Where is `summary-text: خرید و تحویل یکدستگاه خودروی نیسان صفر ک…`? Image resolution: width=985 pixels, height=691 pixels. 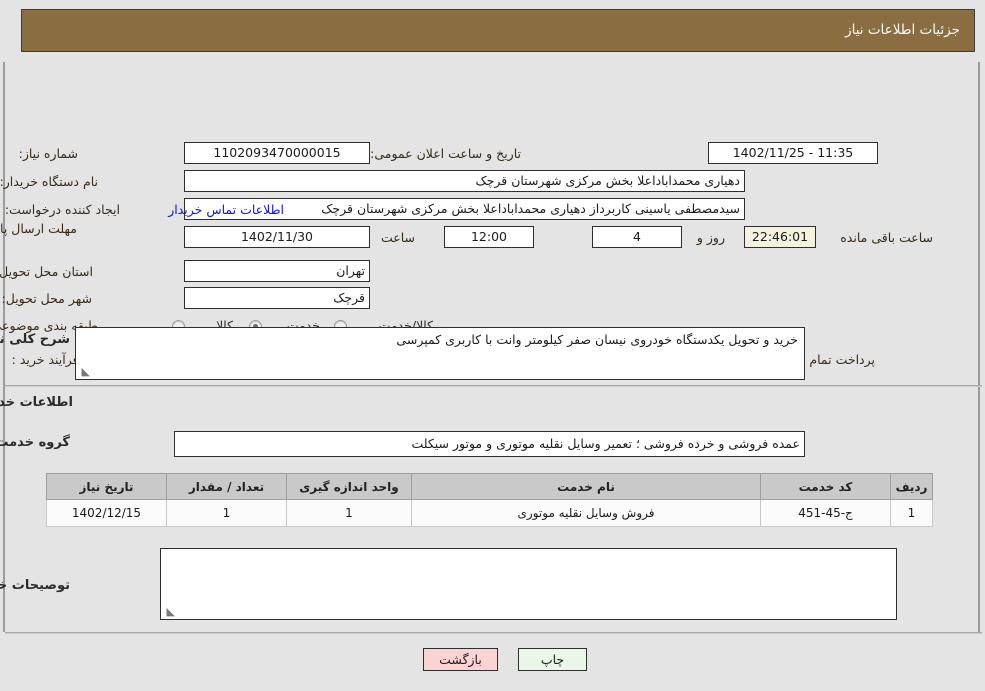
summary-text: خرید و تحویل یکدستگاه خودروی نیسان صفر ک… is located at coordinates (598, 339).